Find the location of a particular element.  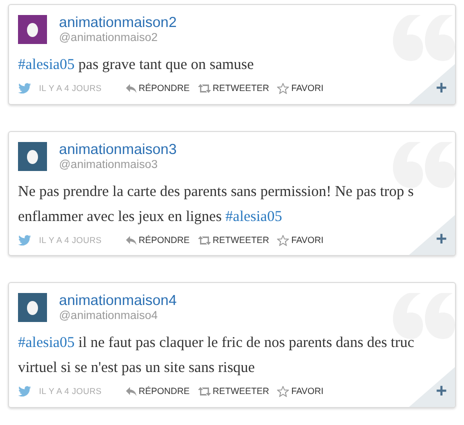

tweet-text: Ne pas prendre la carte des parents sans permission! Ne pas trop s enflammer avec les jeux en lignes #alesia05 is located at coordinates (216, 204).